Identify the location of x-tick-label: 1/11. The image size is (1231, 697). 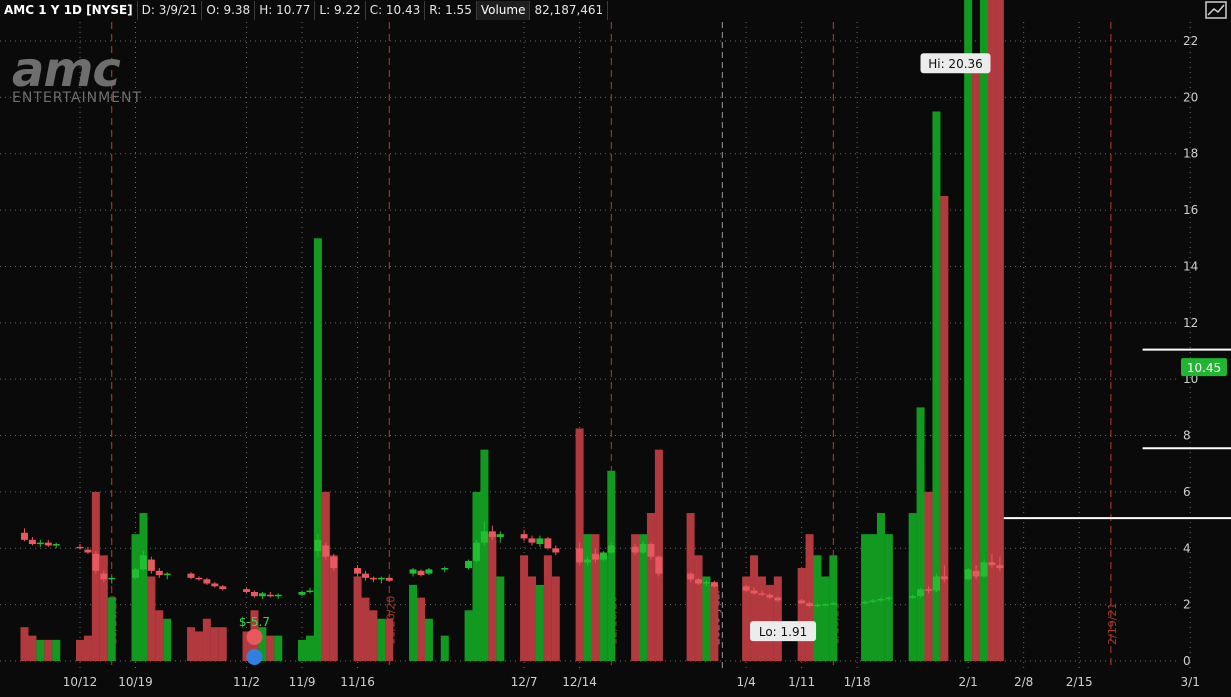
(801, 682).